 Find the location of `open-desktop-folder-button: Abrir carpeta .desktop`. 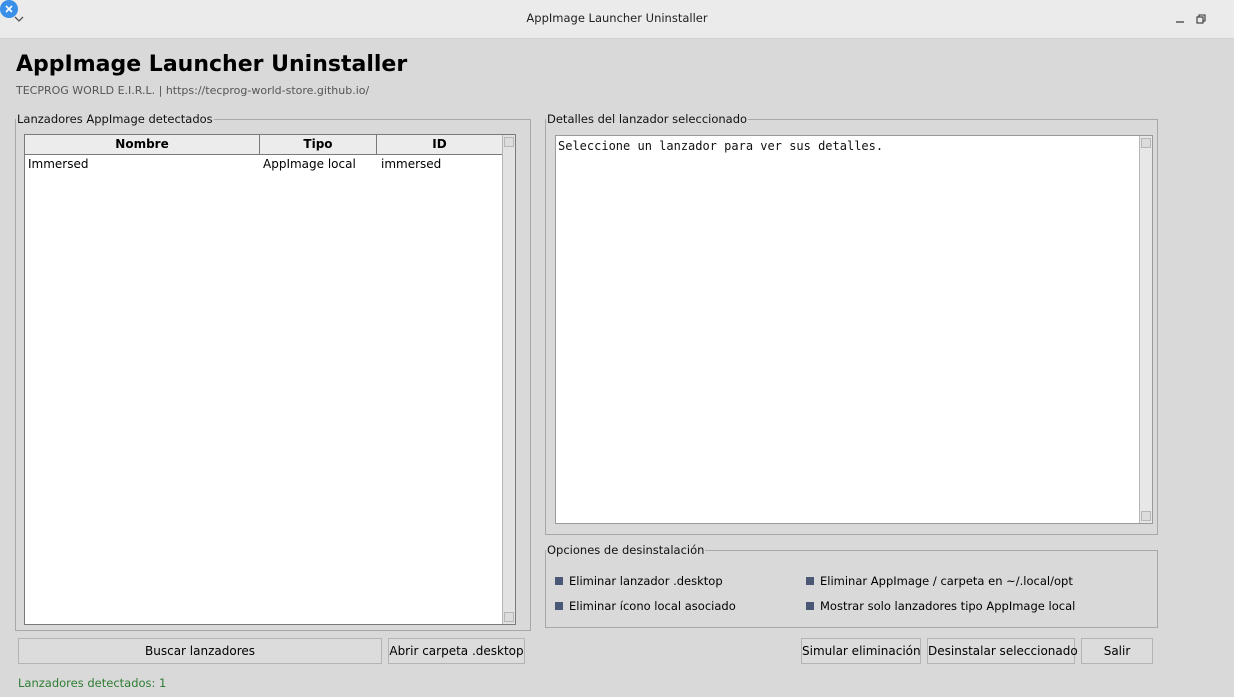

open-desktop-folder-button: Abrir carpeta .desktop is located at coordinates (456, 651).